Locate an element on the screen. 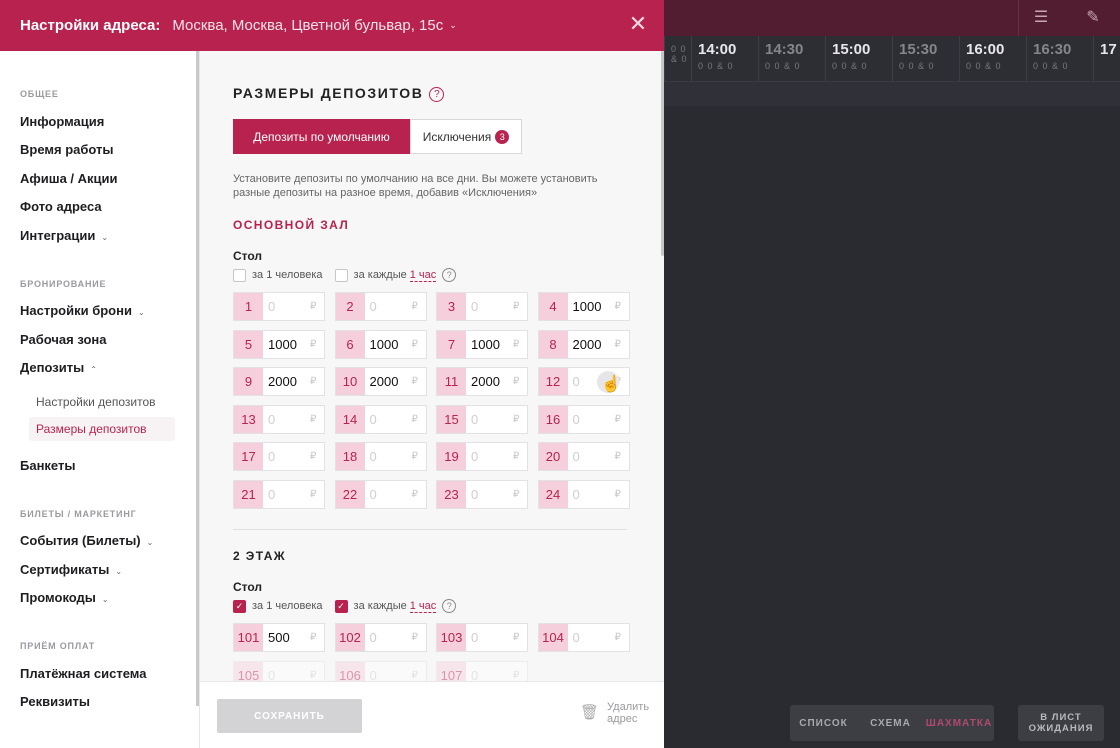 The width and height of the screenshot is (1120, 748). table-number: 15 is located at coordinates (451, 419).